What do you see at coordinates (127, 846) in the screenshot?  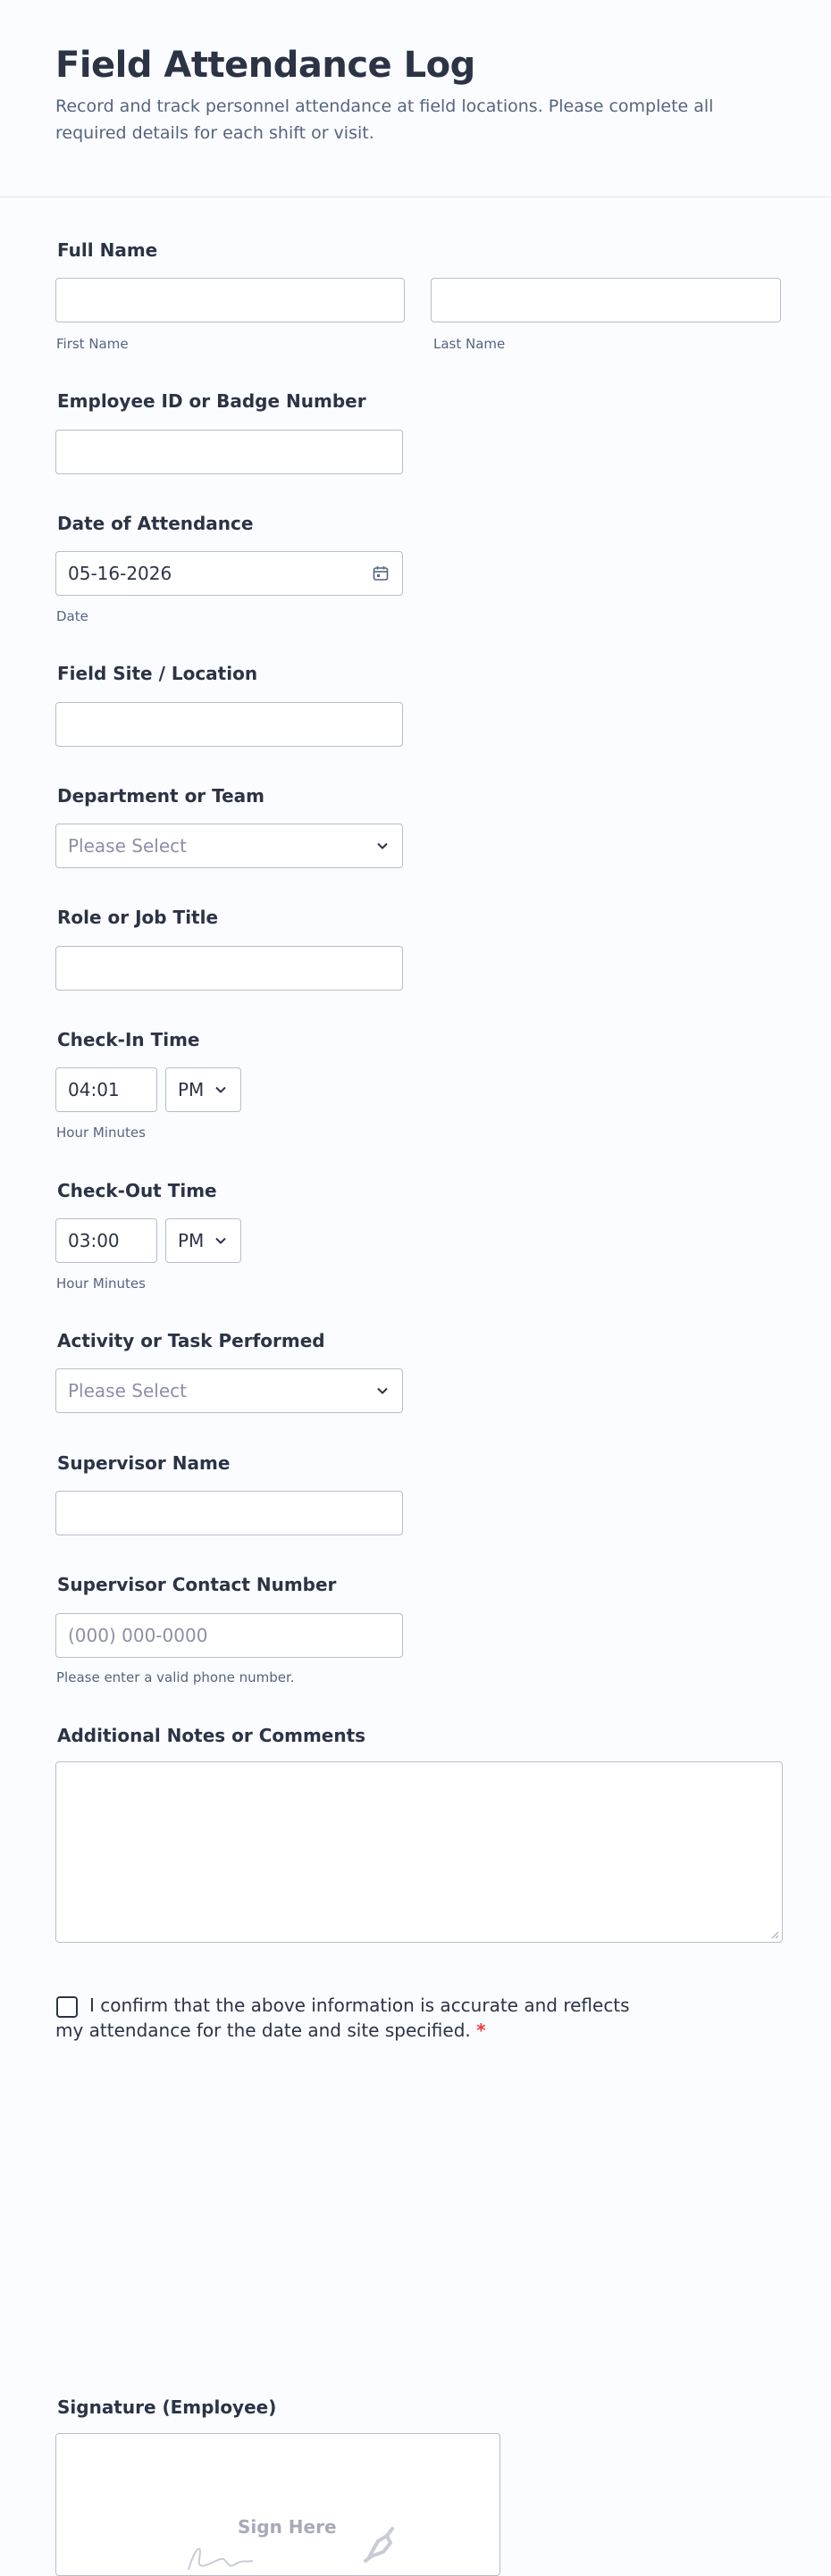 I see `department-placeholder: Please Select` at bounding box center [127, 846].